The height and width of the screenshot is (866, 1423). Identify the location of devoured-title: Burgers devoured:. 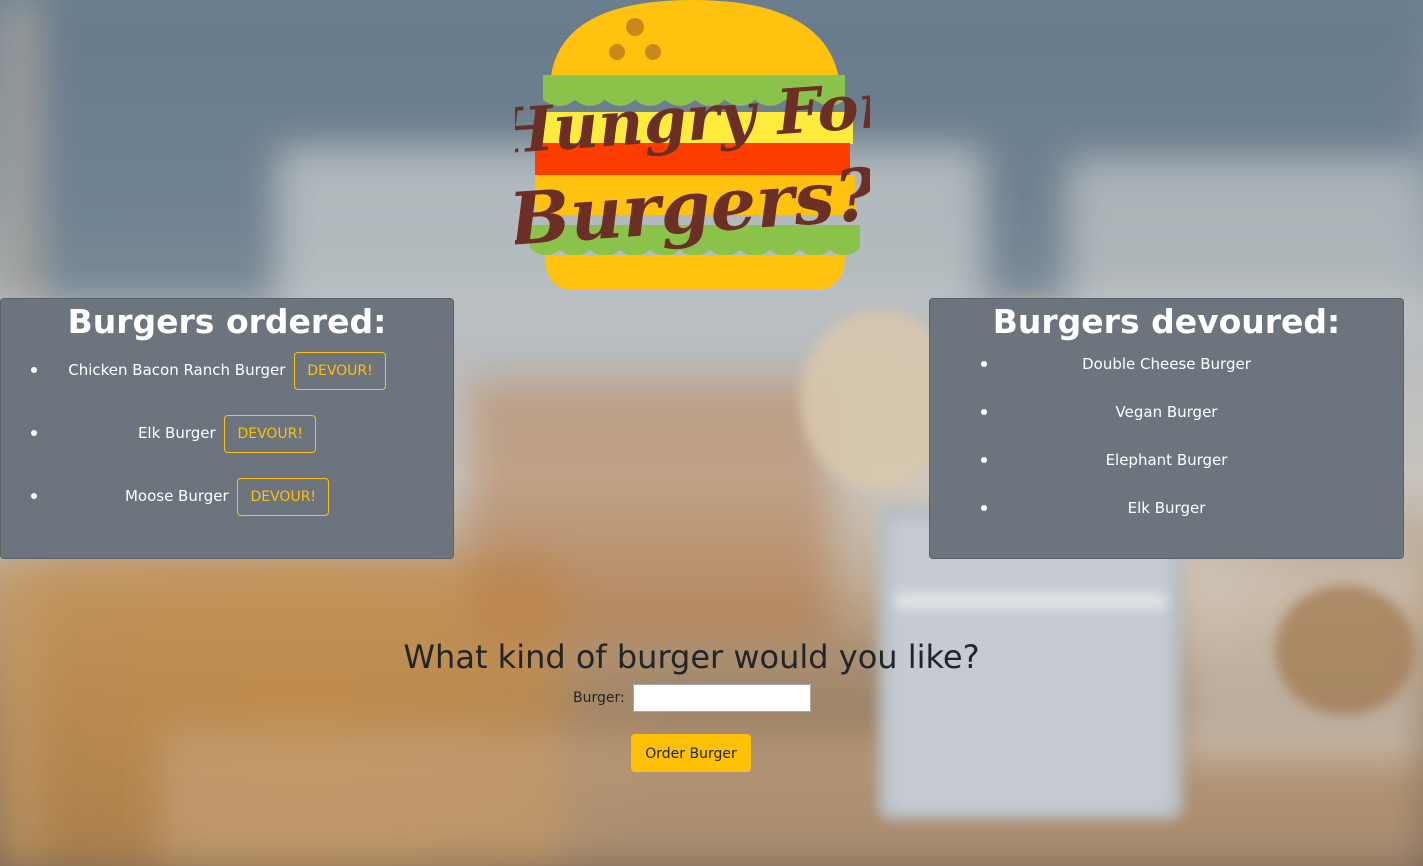
(1166, 321).